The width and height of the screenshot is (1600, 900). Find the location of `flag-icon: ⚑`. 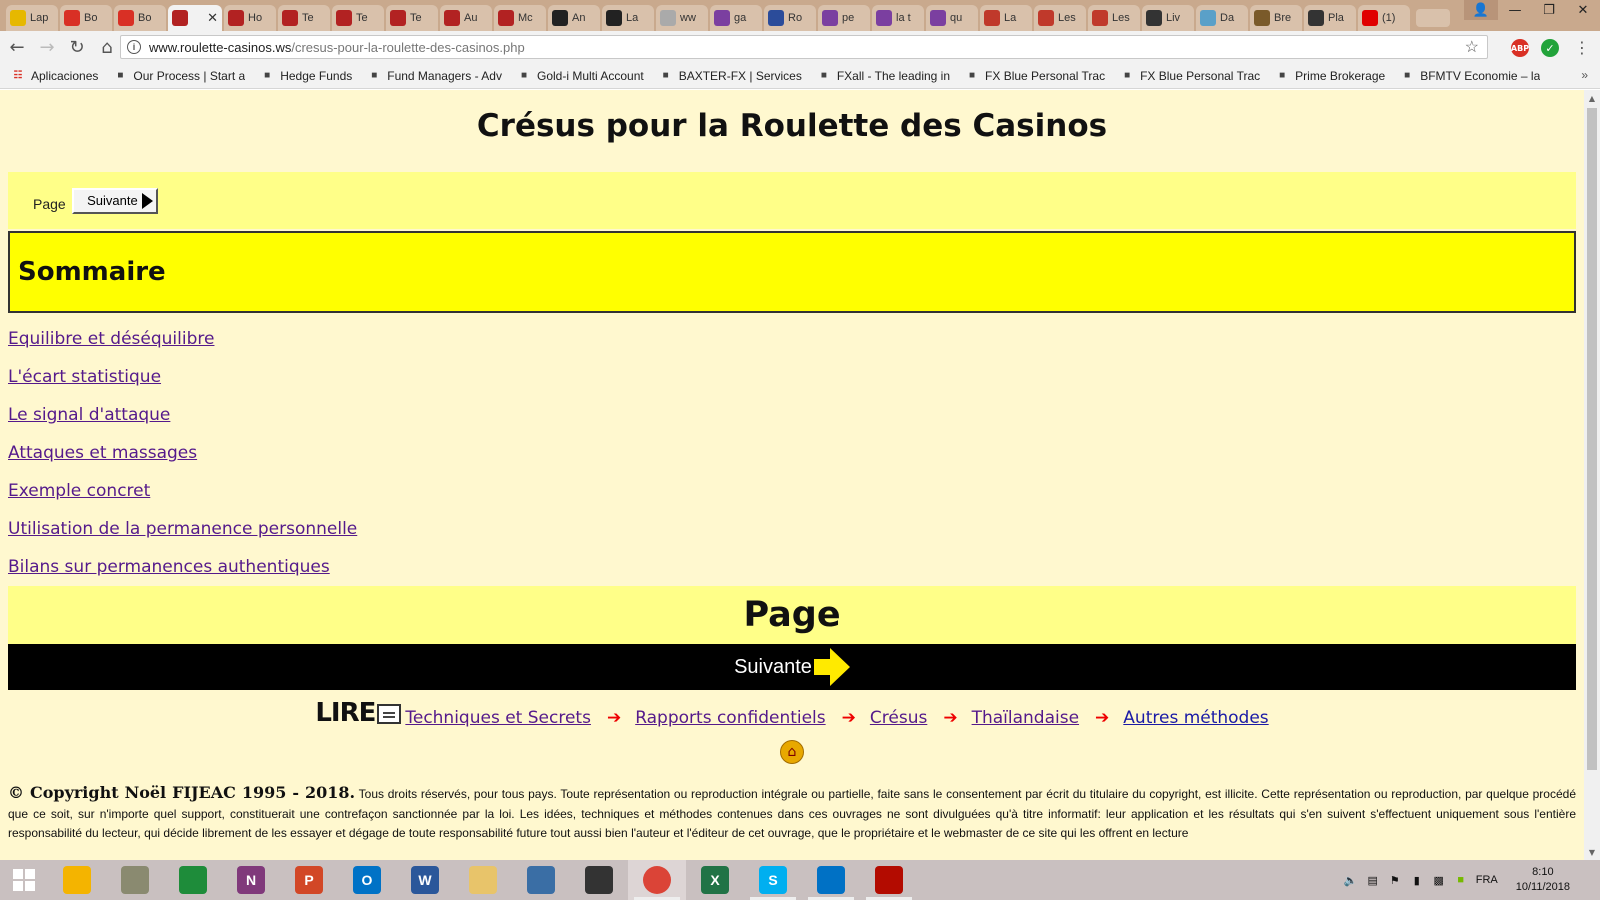

flag-icon: ⚑ is located at coordinates (1395, 880).